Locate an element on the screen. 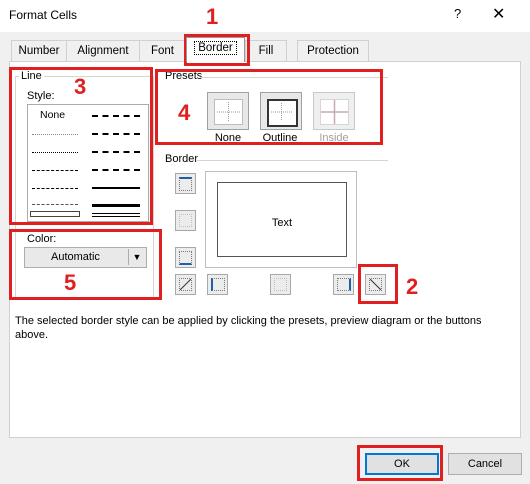  annotation-number-5: 5 is located at coordinates (70, 282).